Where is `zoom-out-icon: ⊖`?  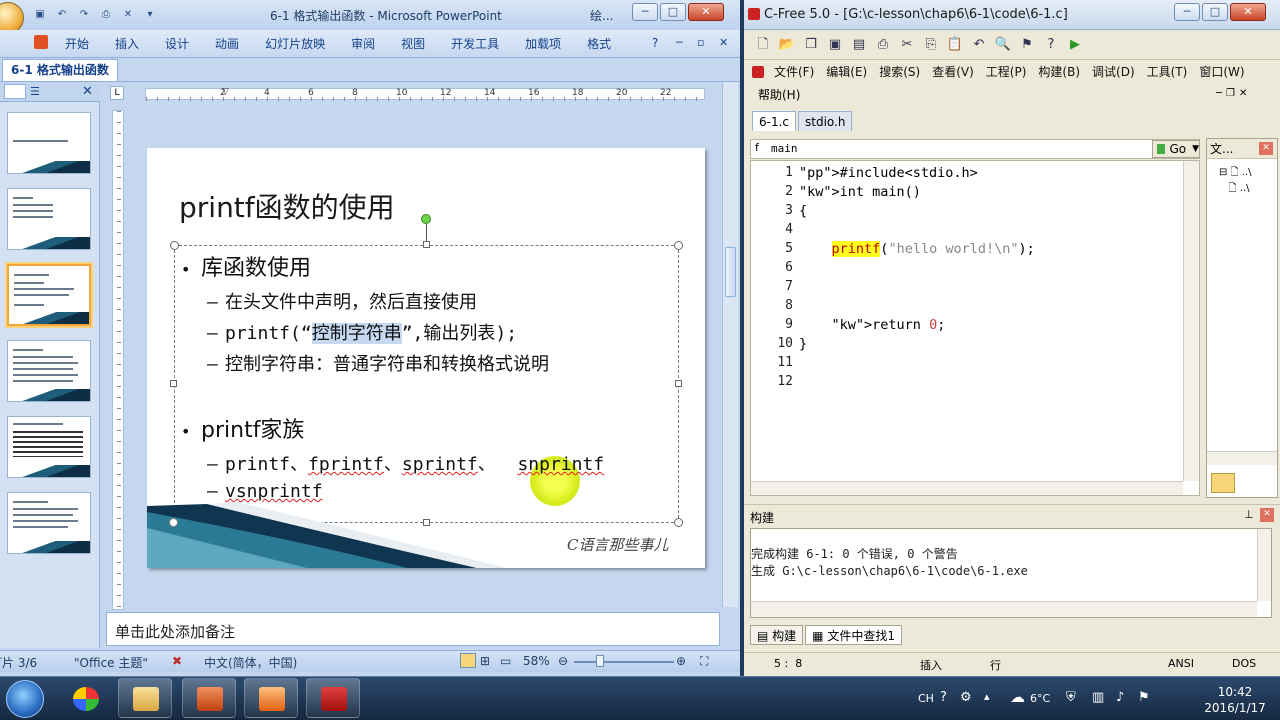 zoom-out-icon: ⊖ is located at coordinates (563, 661).